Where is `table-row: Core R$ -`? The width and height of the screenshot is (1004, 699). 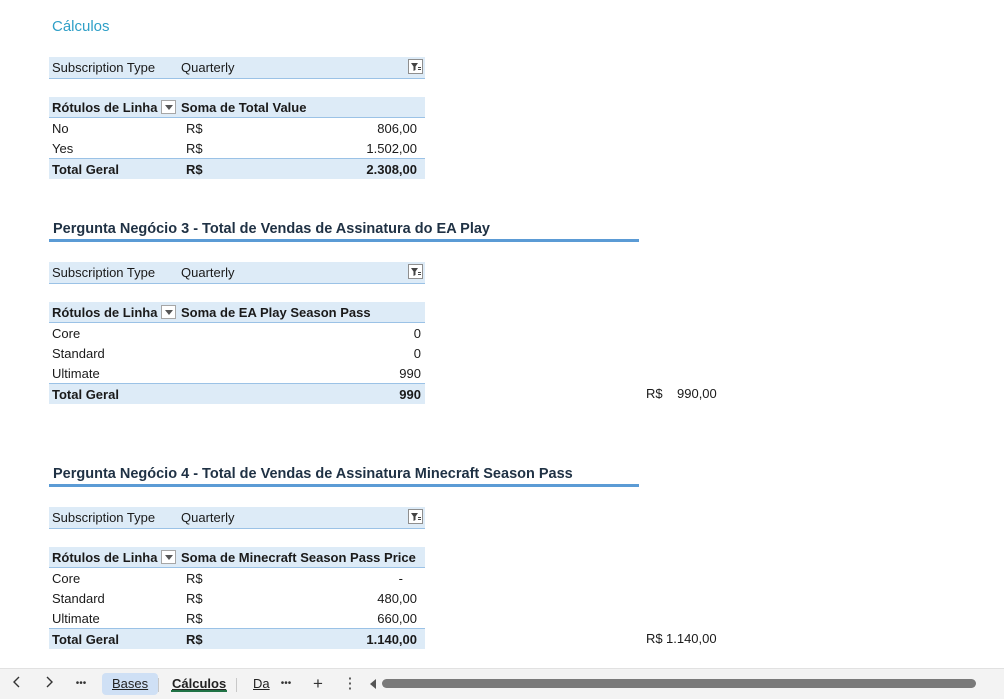 table-row: Core R$ - is located at coordinates (237, 578).